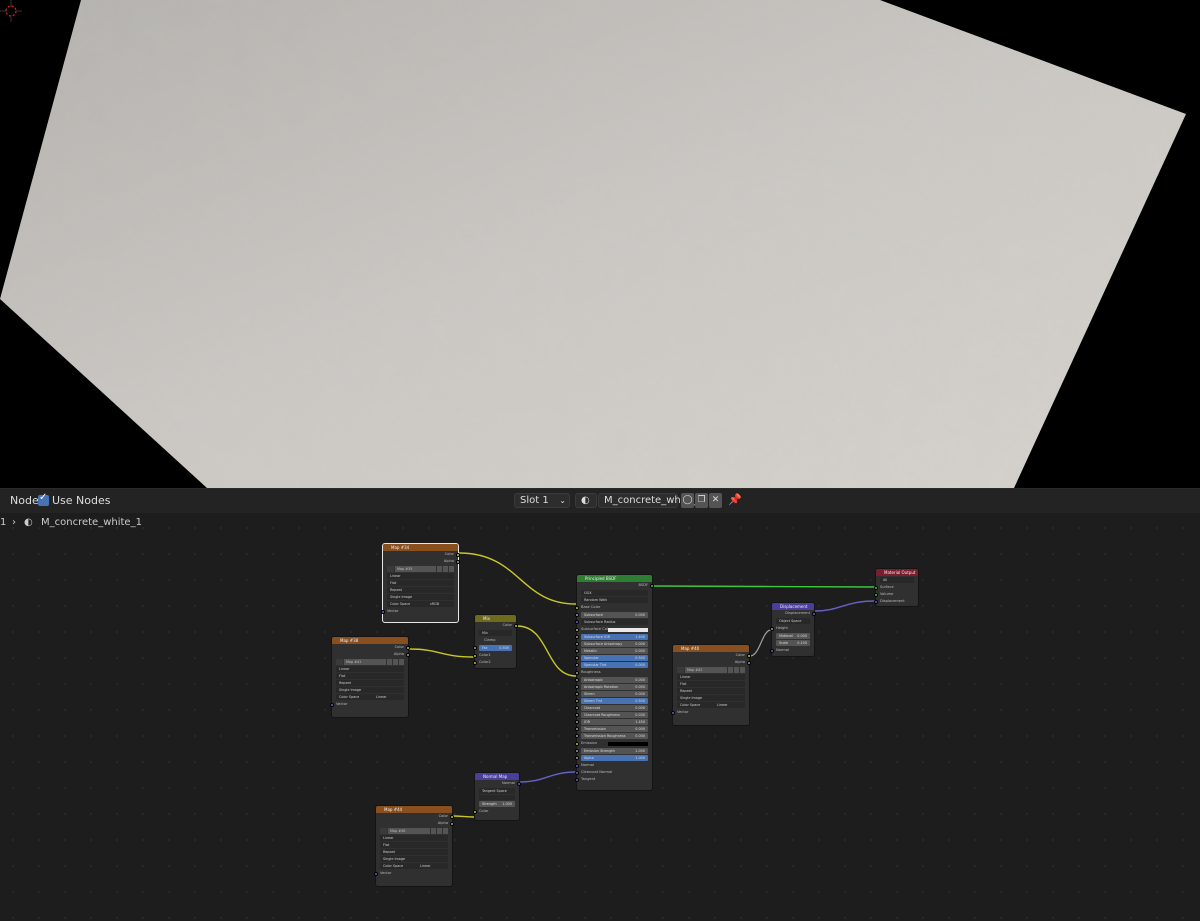 This screenshot has height=921, width=1200. Describe the element at coordinates (876, 588) in the screenshot. I see `socket-surface` at that location.